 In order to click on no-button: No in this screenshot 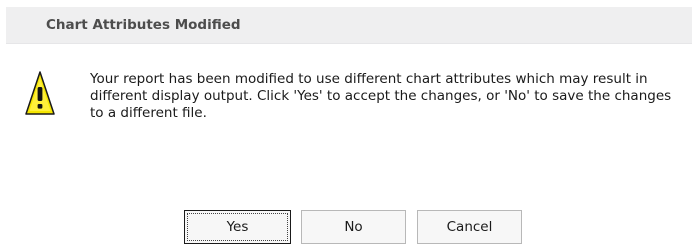, I will do `click(353, 227)`.